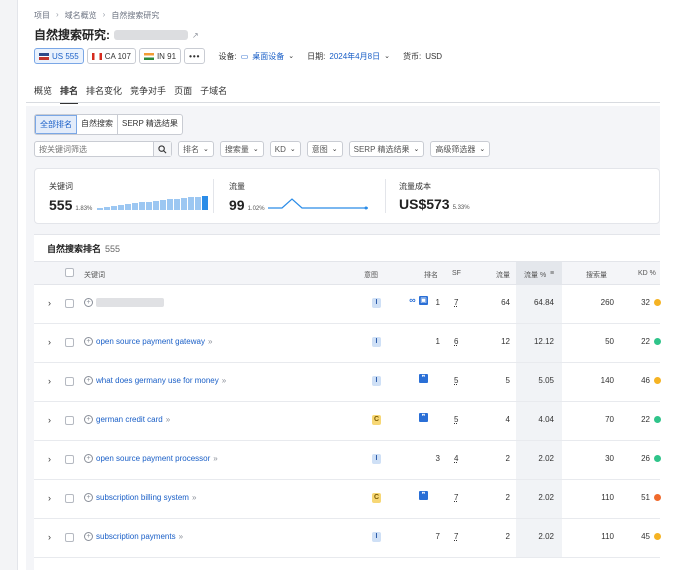 The width and height of the screenshot is (684, 570). Describe the element at coordinates (129, 197) in the screenshot. I see `metric-keywords: 关键词 555 1.83%` at that location.